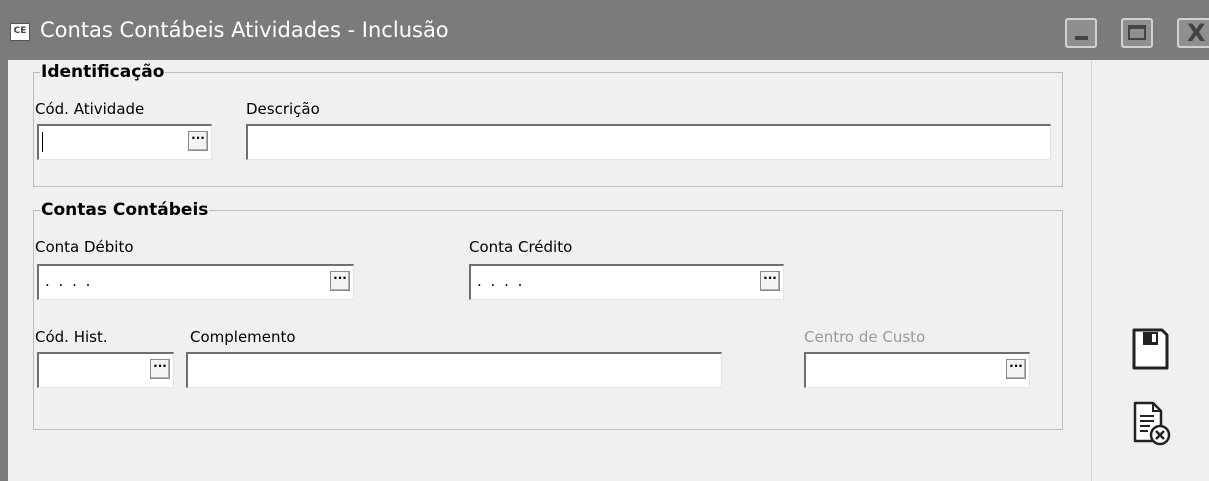 This screenshot has width=1209, height=481. I want to click on complemento-label: Complemento, so click(243, 337).